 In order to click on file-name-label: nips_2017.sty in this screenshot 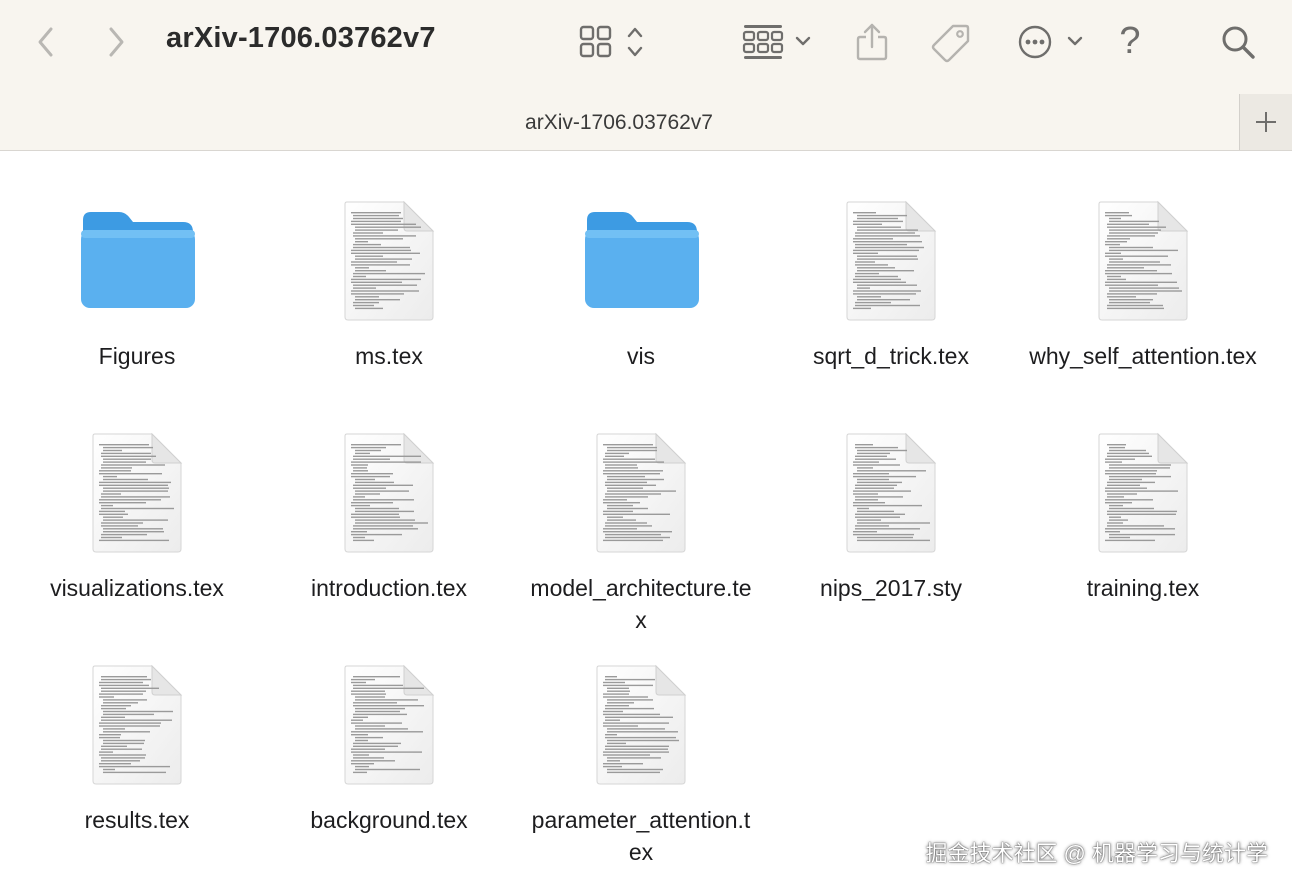, I will do `click(891, 588)`.